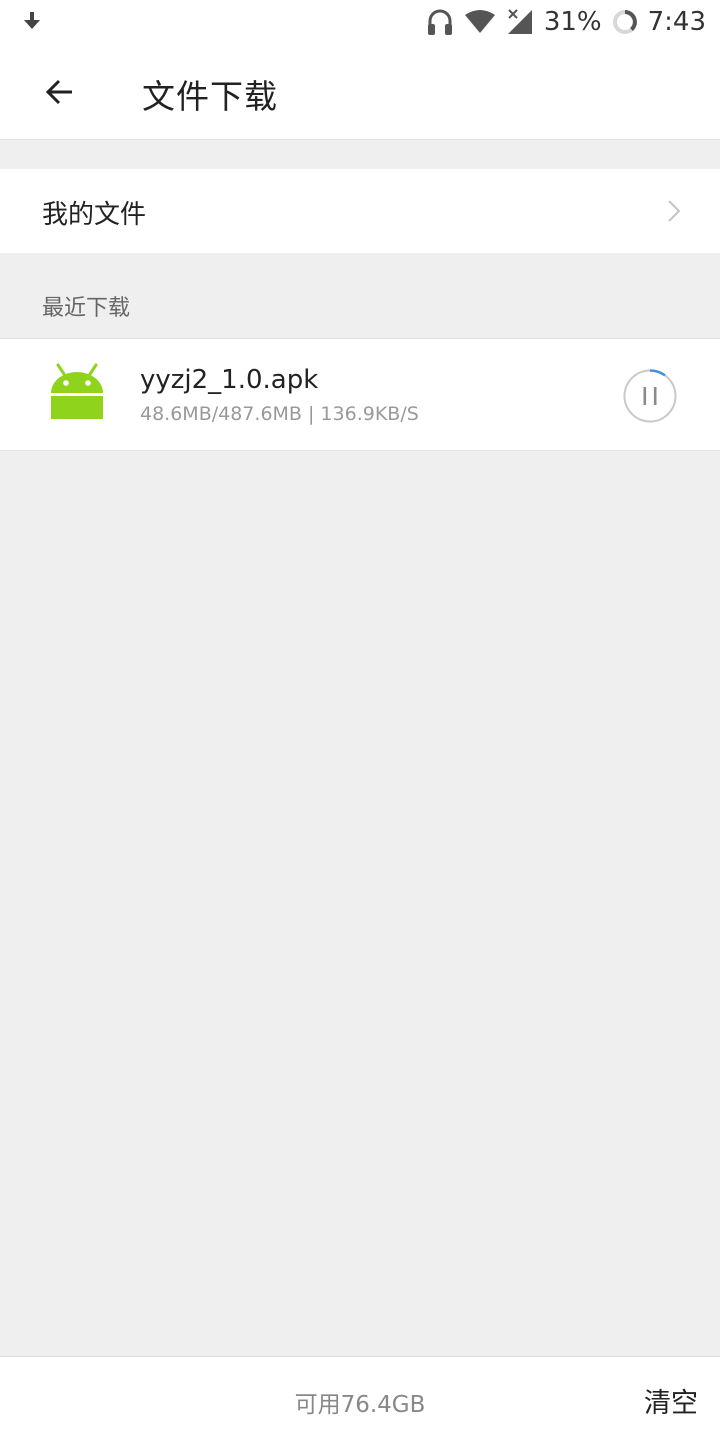 This screenshot has width=720, height=1440. I want to click on my-files-label: 我的文件, so click(94, 215).